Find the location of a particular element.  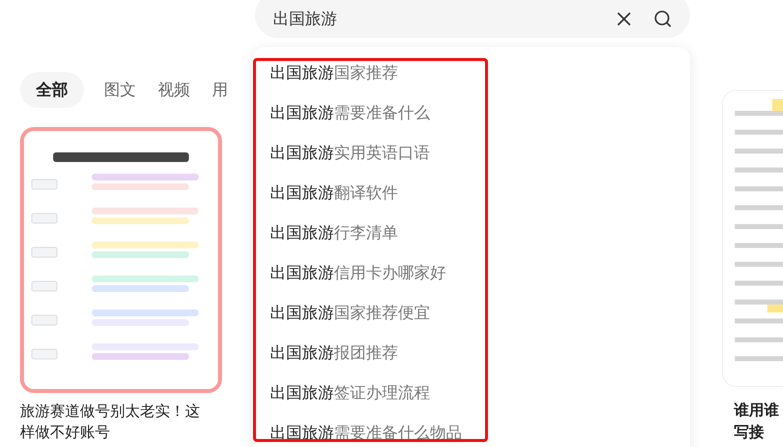

suggestion-item: 出国旅游信用卡办哪家好 is located at coordinates (471, 273).